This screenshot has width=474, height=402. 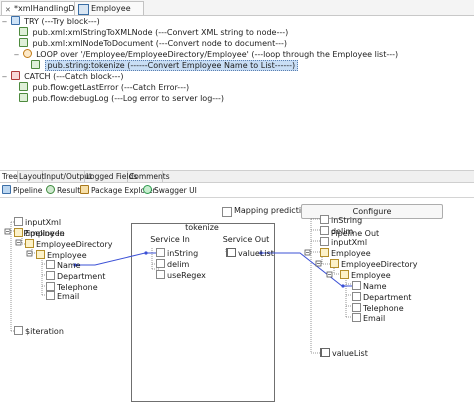 I want to click on tab-tree: Tree, so click(x=9, y=176).